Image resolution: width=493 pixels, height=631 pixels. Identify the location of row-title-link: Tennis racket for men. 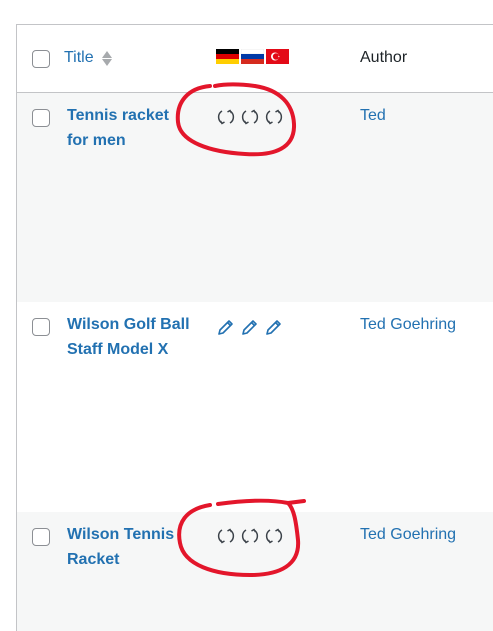
(132, 128).